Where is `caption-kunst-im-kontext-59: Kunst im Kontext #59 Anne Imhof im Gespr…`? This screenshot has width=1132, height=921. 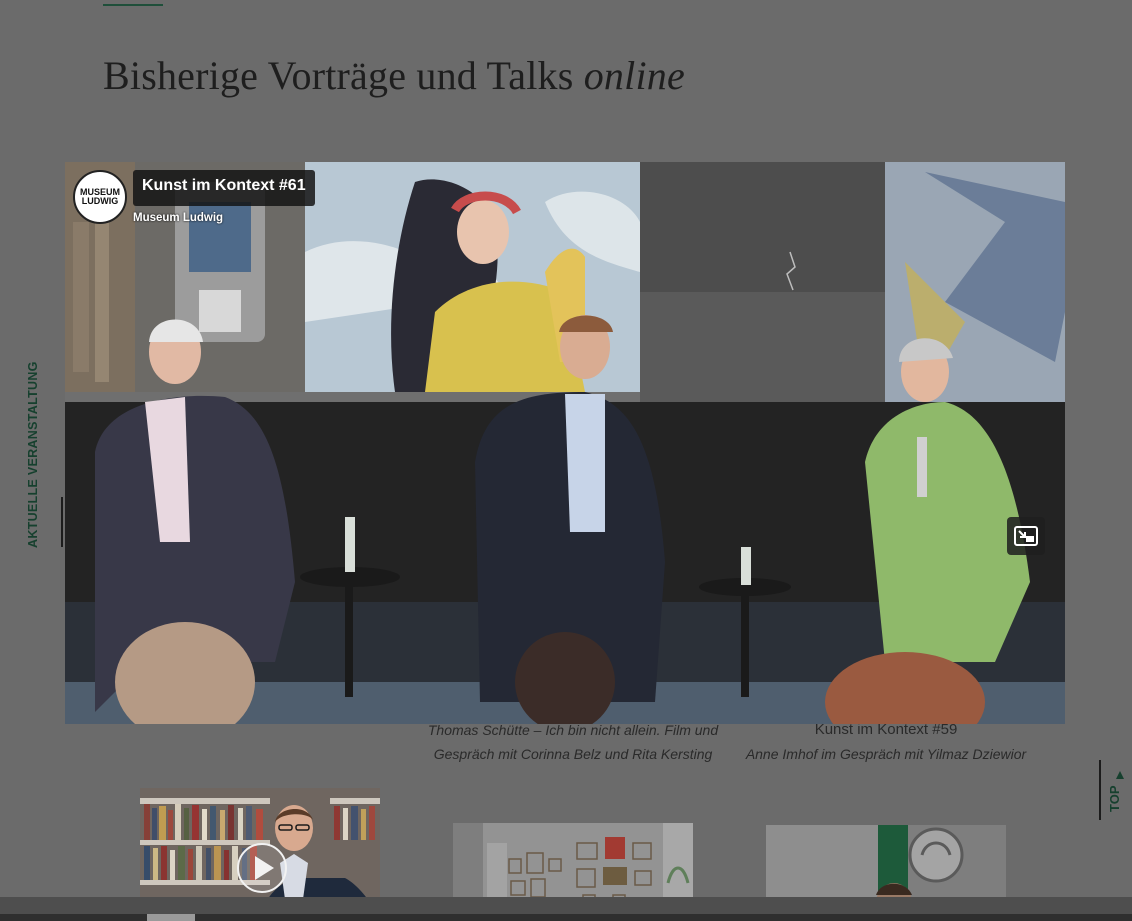 caption-kunst-im-kontext-59: Kunst im Kontext #59 Anne Imhof im Gespr… is located at coordinates (886, 742).